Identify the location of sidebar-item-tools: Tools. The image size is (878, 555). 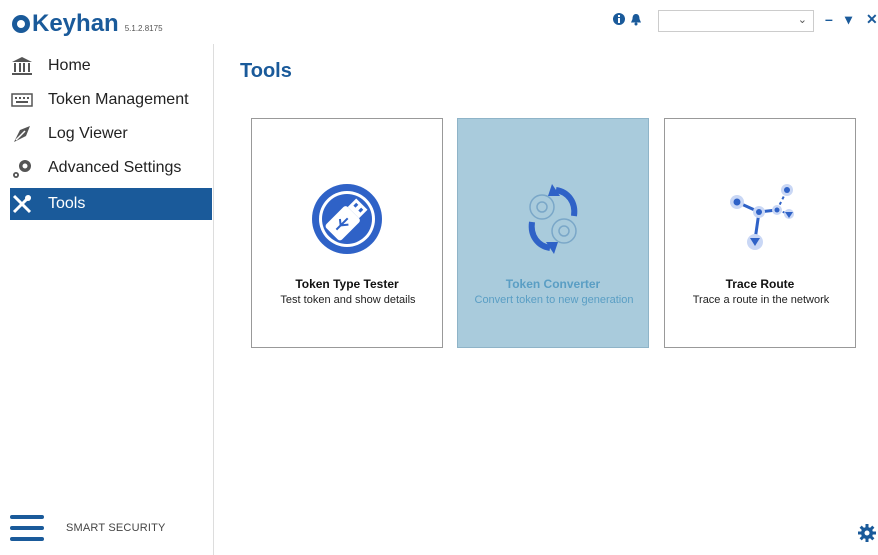
(111, 204).